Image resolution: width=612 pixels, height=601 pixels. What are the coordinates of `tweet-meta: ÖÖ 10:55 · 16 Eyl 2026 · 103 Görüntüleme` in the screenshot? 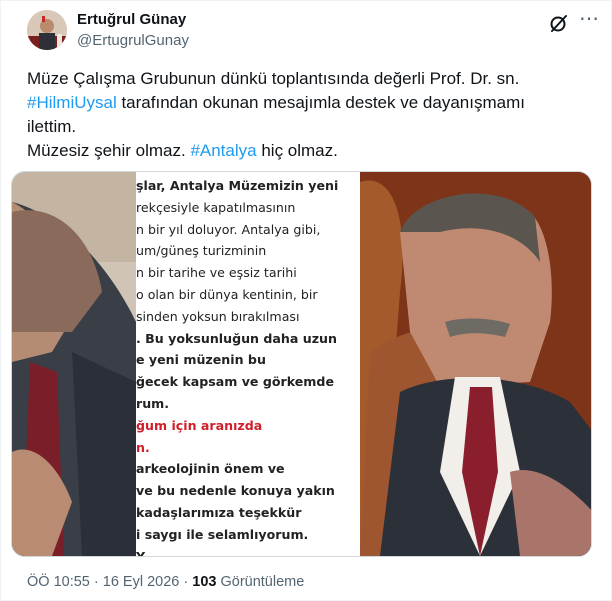 It's located at (165, 582).